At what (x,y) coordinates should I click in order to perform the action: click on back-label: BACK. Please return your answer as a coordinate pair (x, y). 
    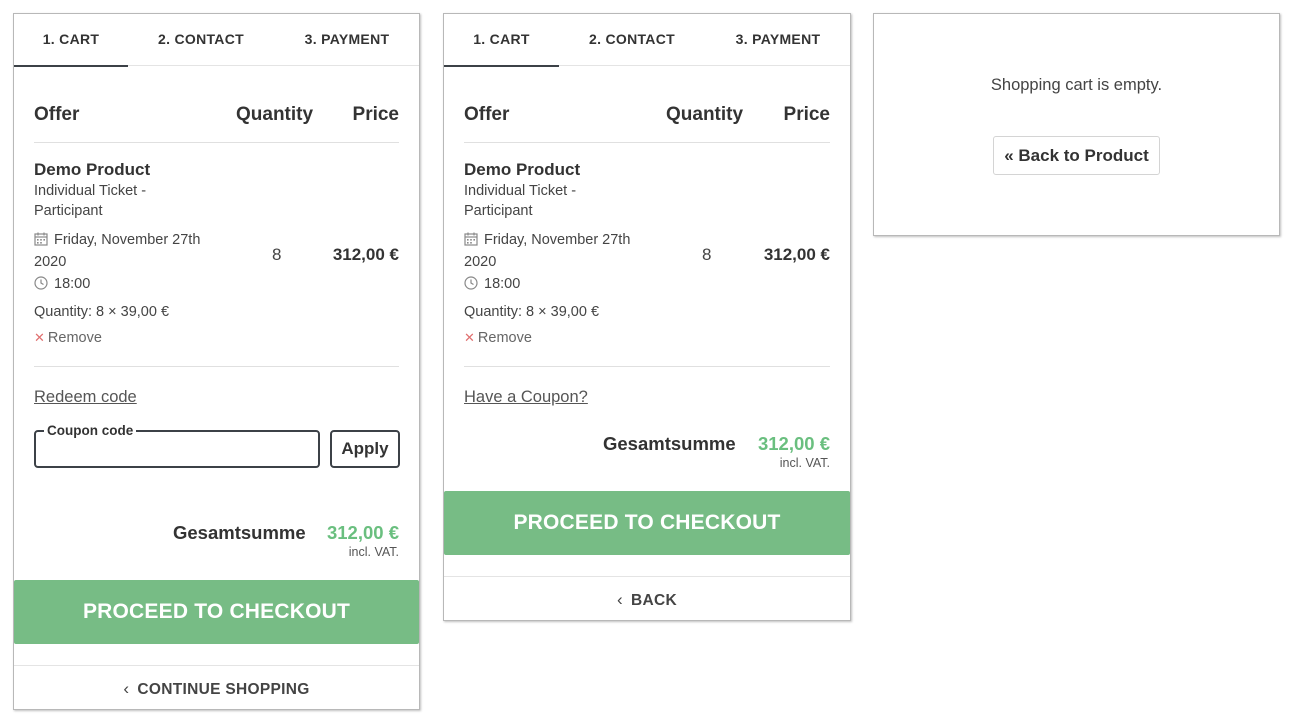
    Looking at the image, I should click on (653, 600).